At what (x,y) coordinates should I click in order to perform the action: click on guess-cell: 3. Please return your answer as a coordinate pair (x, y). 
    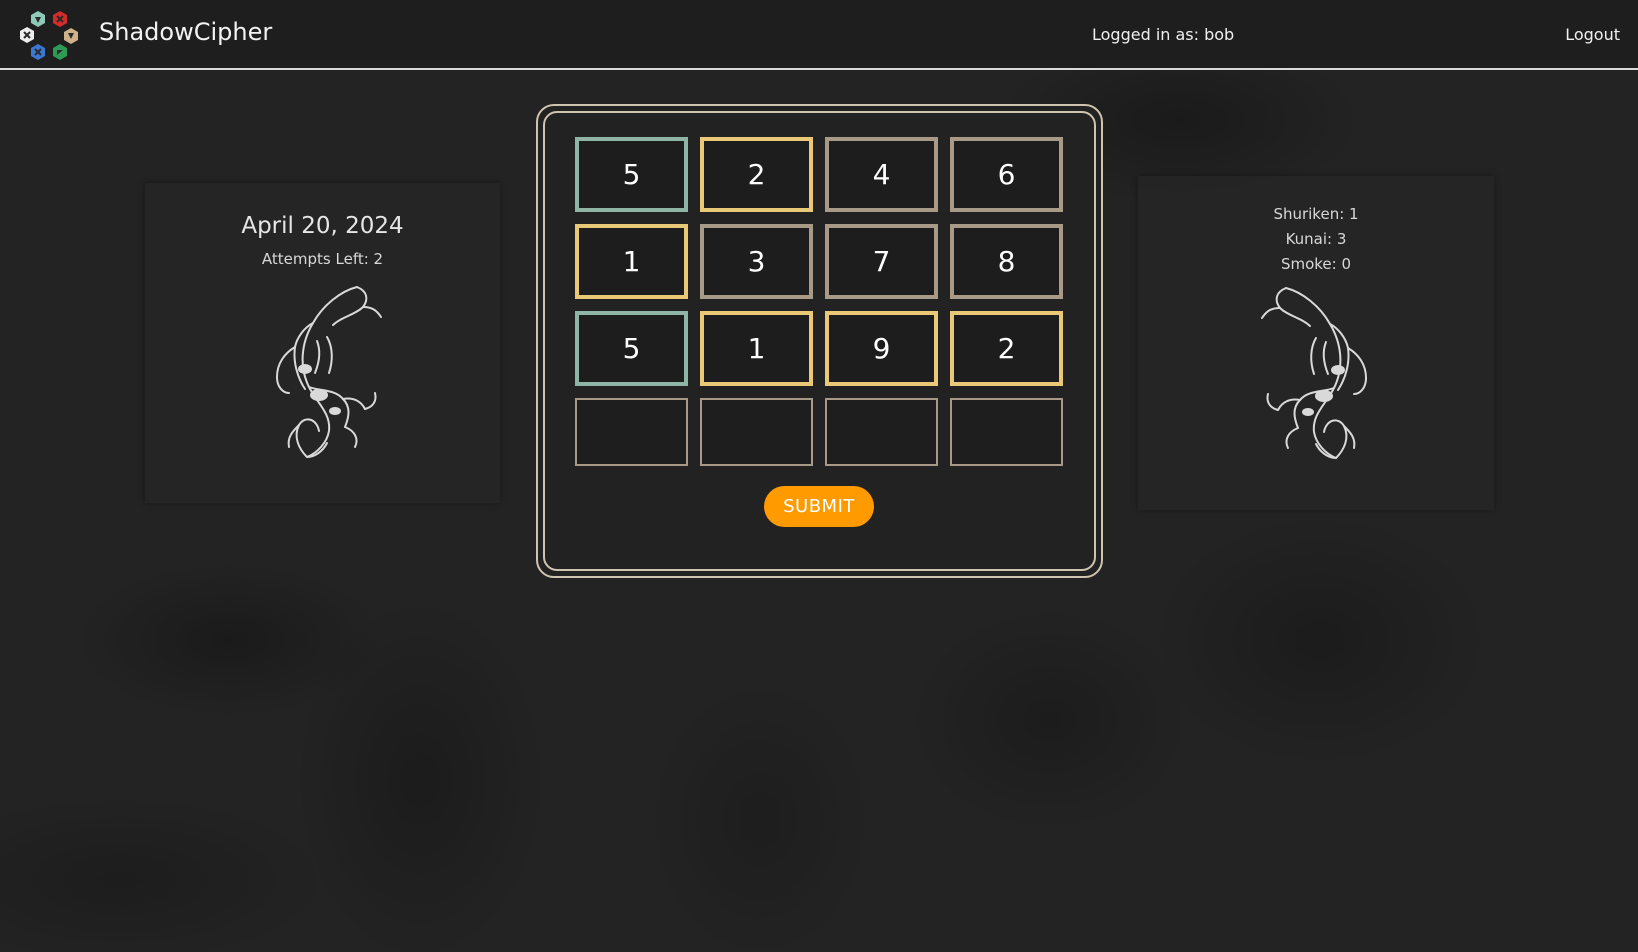
    Looking at the image, I should click on (756, 261).